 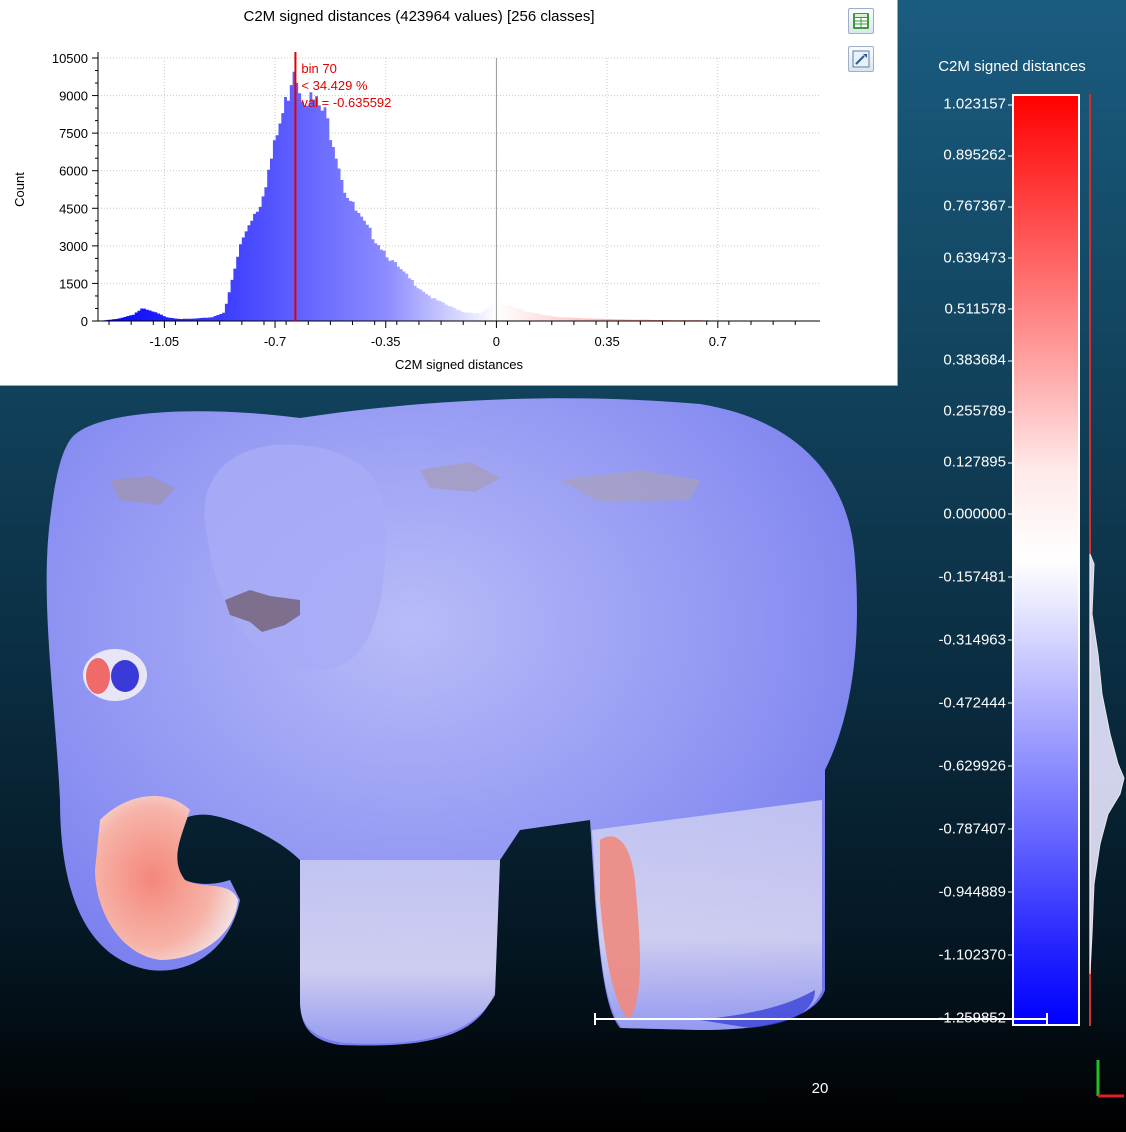 I want to click on x-tick-label: -0.35, so click(x=386, y=341).